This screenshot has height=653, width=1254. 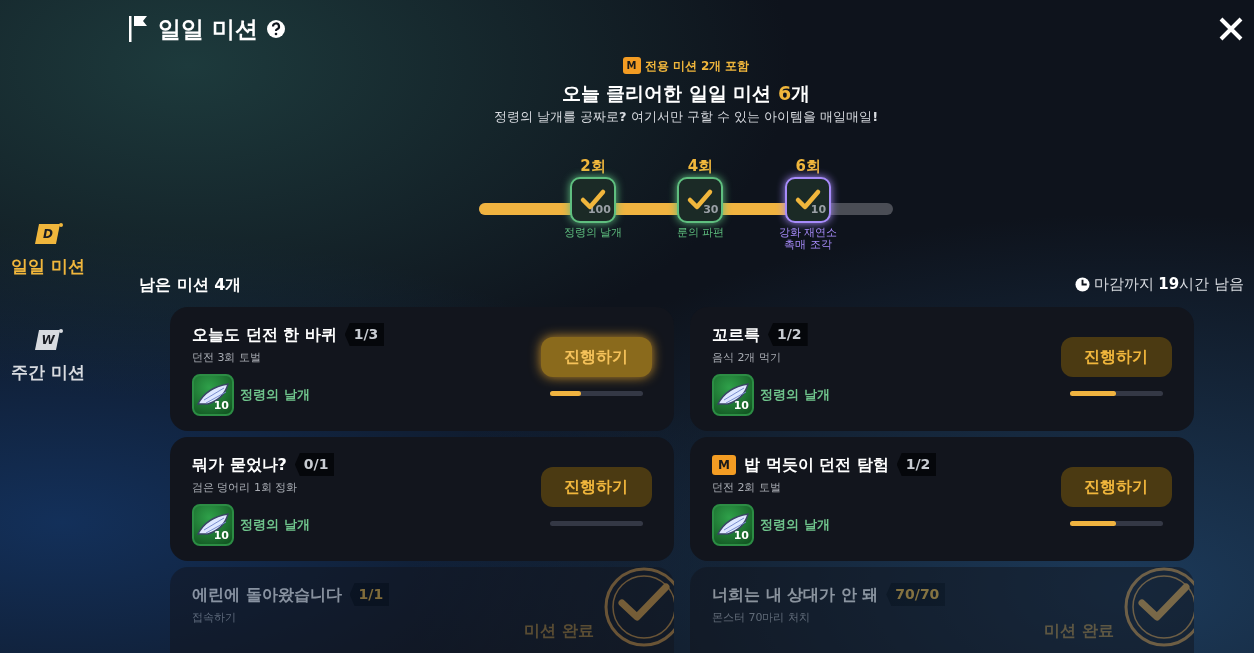 What do you see at coordinates (314, 464) in the screenshot?
I see `progress-tag: 0/1` at bounding box center [314, 464].